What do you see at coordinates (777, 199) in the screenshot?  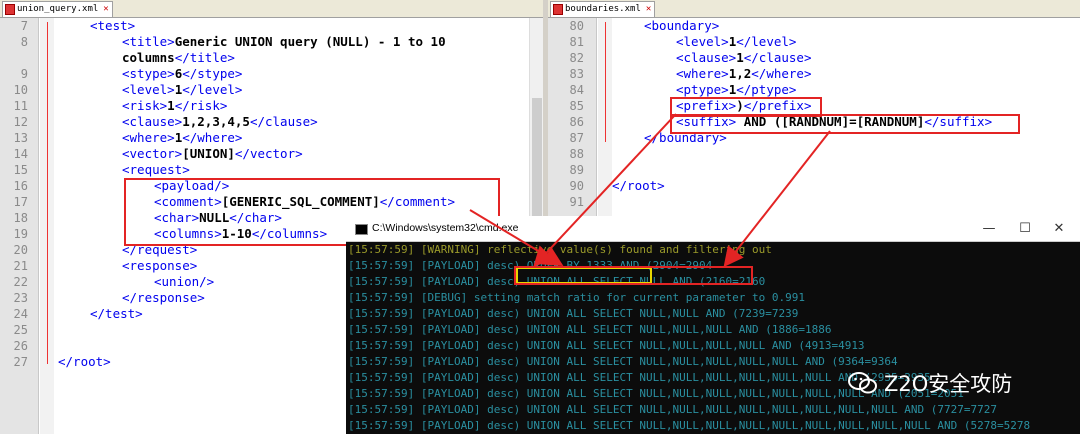 I see `arrow-suffix-to-payload` at bounding box center [777, 199].